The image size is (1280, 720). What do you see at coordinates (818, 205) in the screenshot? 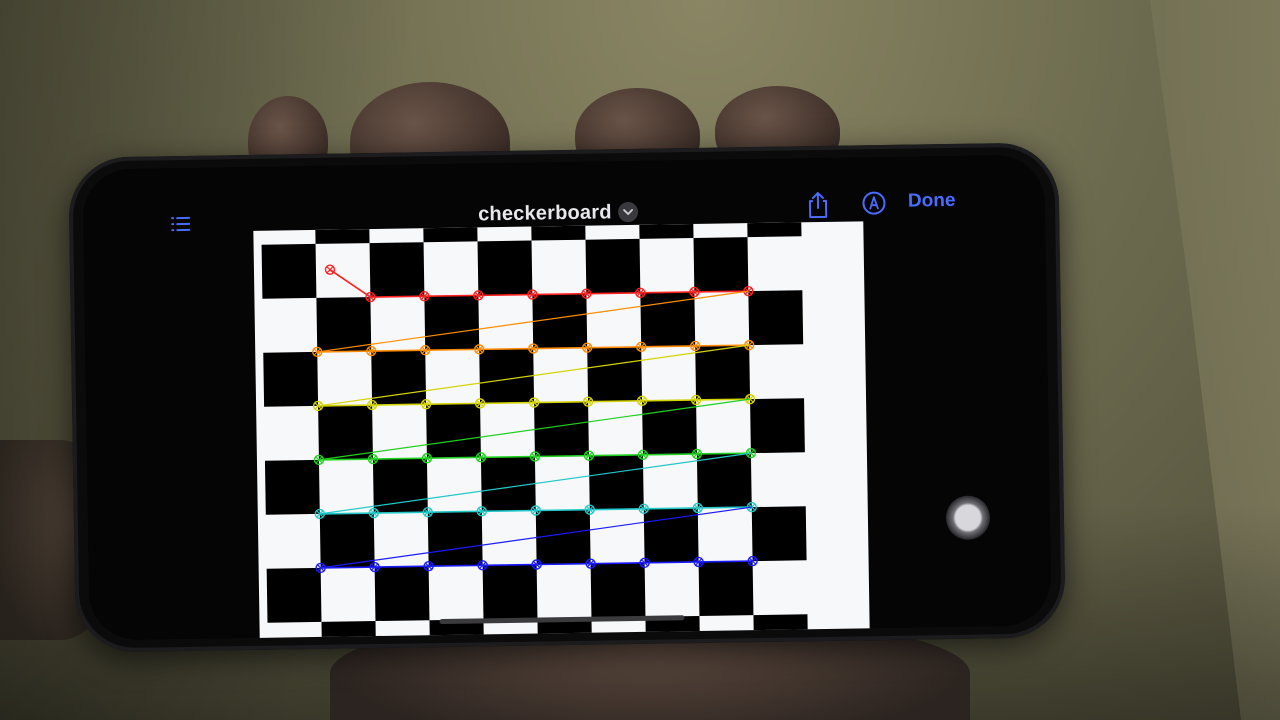
I see `share-icon` at bounding box center [818, 205].